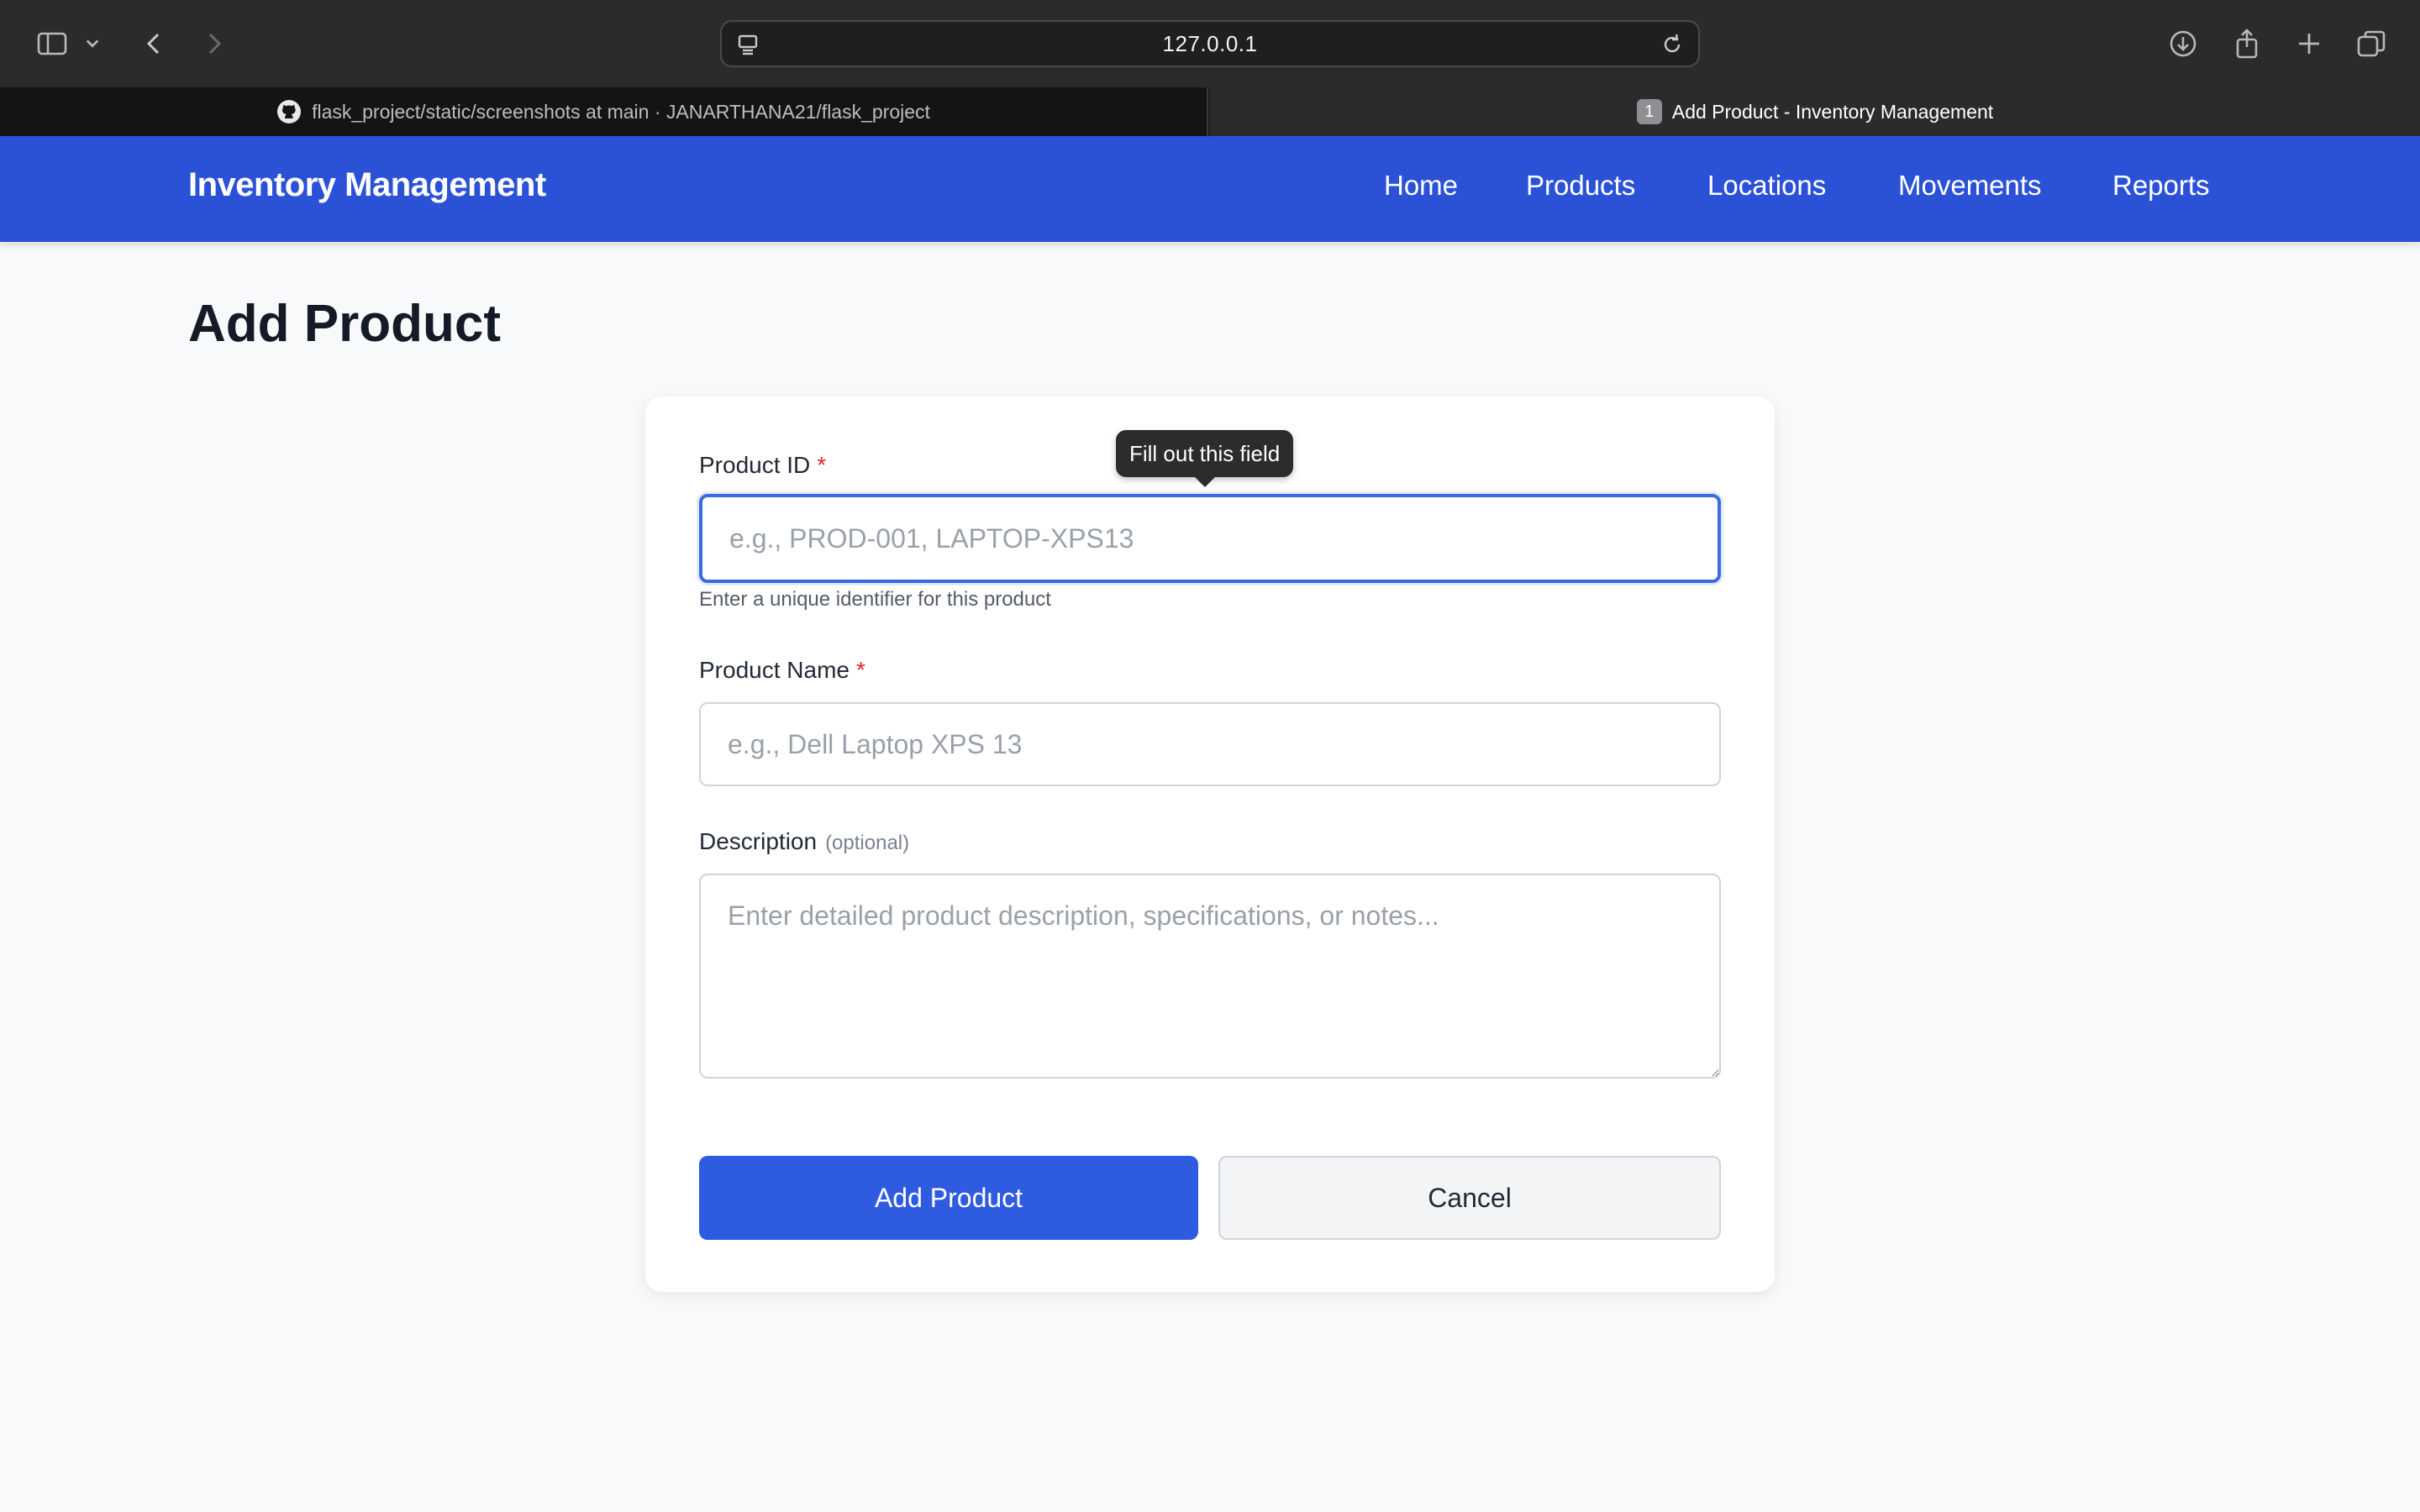  What do you see at coordinates (1205, 458) in the screenshot?
I see `validation-tooltip: Fill out this field` at bounding box center [1205, 458].